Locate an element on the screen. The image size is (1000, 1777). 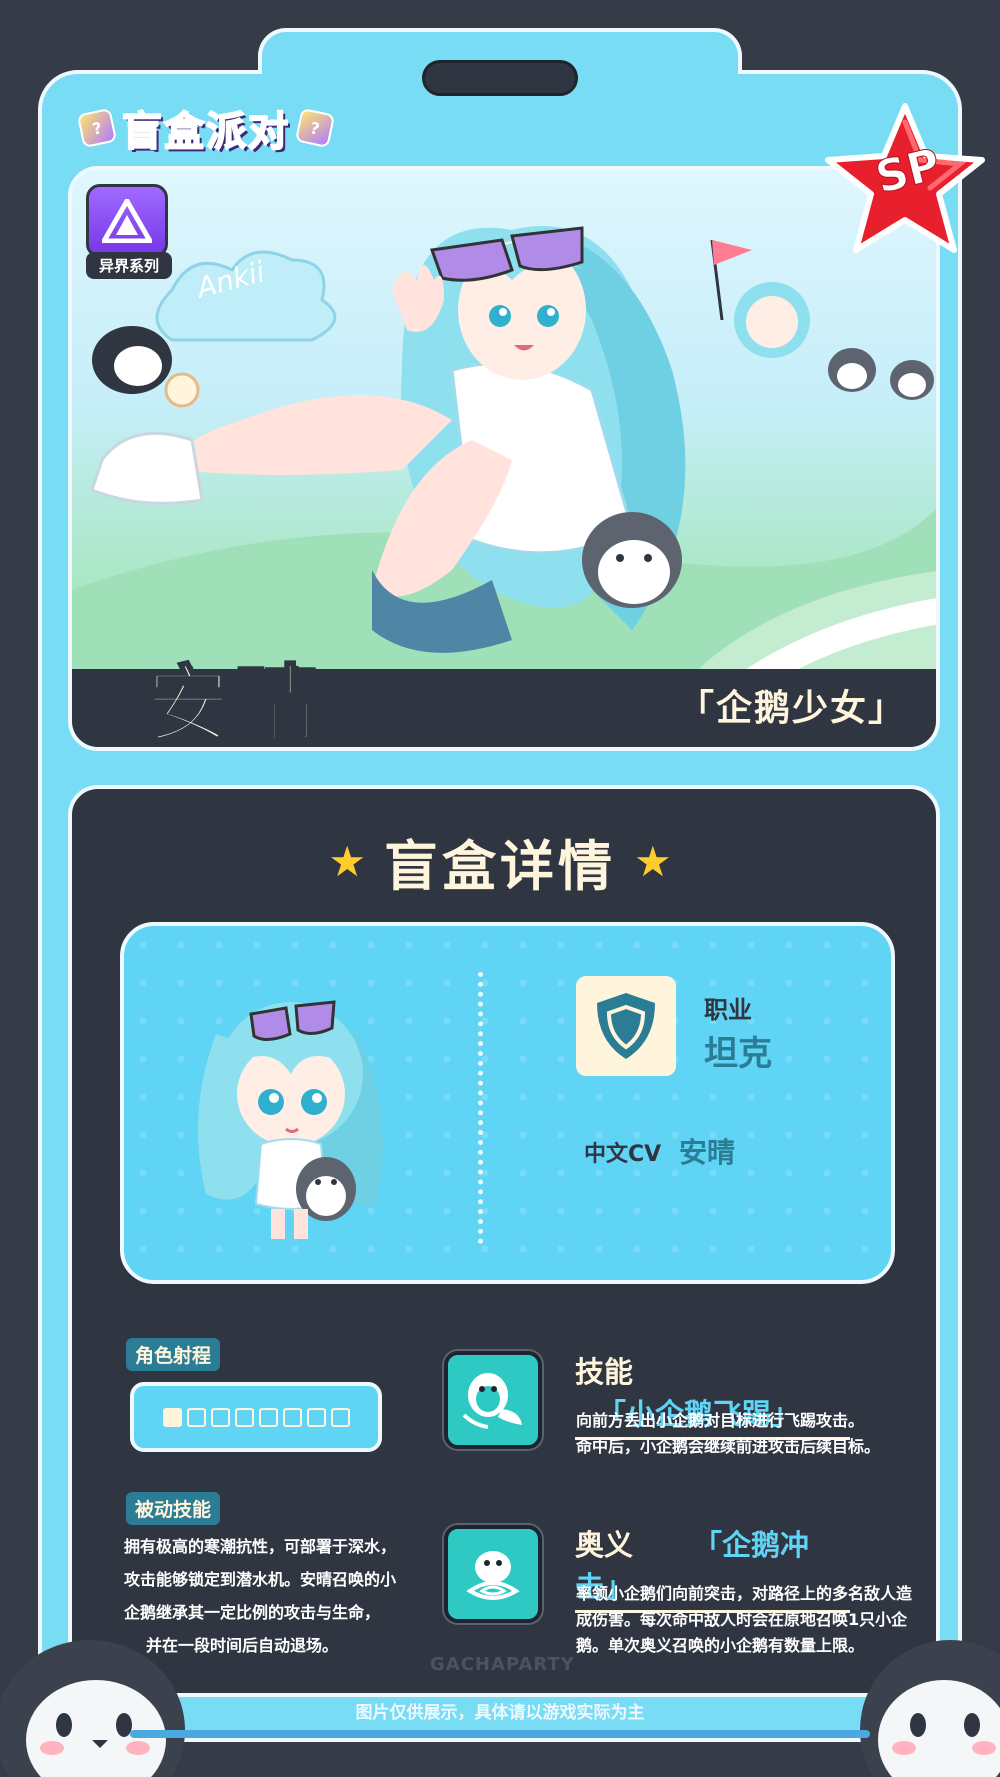
range-label: 角色射程 is located at coordinates (173, 1354).